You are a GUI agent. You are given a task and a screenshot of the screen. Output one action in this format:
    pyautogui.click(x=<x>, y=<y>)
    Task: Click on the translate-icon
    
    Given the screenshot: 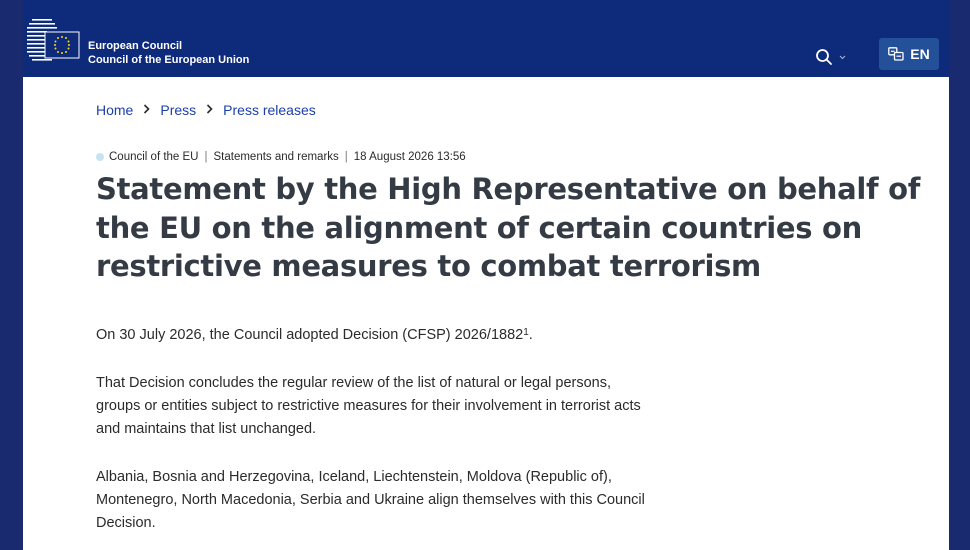 What is the action you would take?
    pyautogui.click(x=896, y=54)
    